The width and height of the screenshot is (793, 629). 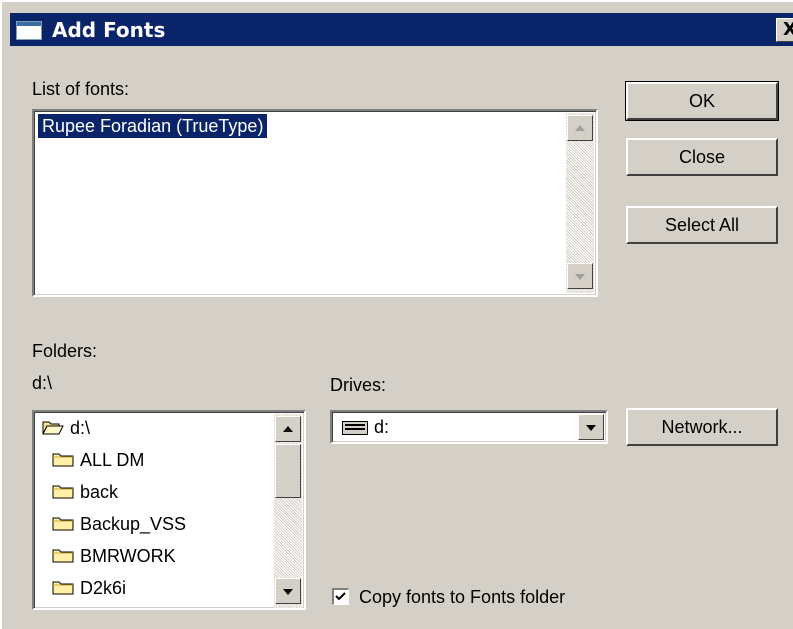 I want to click on folder-item: D2k6i, so click(x=89, y=588).